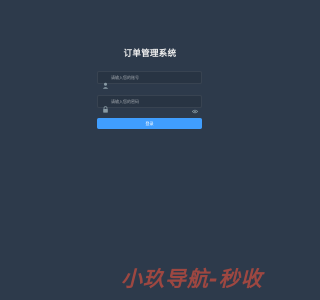 This screenshot has width=320, height=300. I want to click on password-input, so click(151, 101).